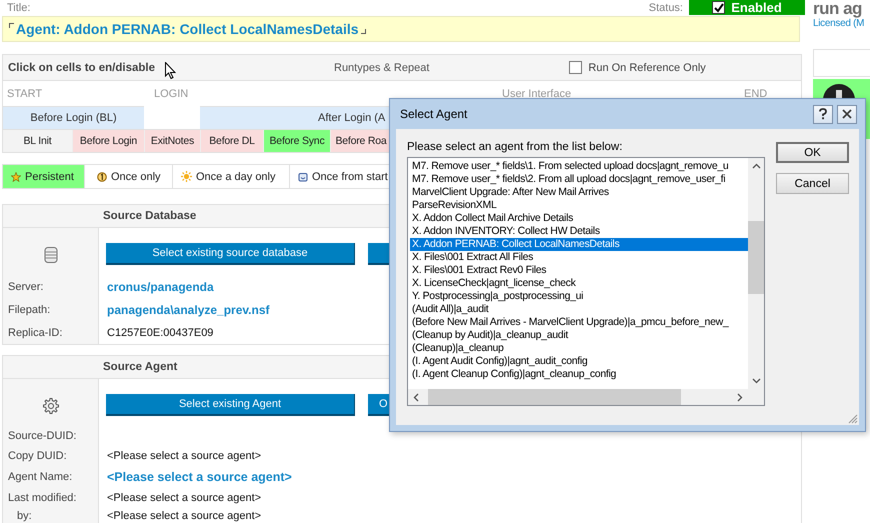 The height and width of the screenshot is (523, 870). I want to click on section-title: Source Database, so click(149, 216).